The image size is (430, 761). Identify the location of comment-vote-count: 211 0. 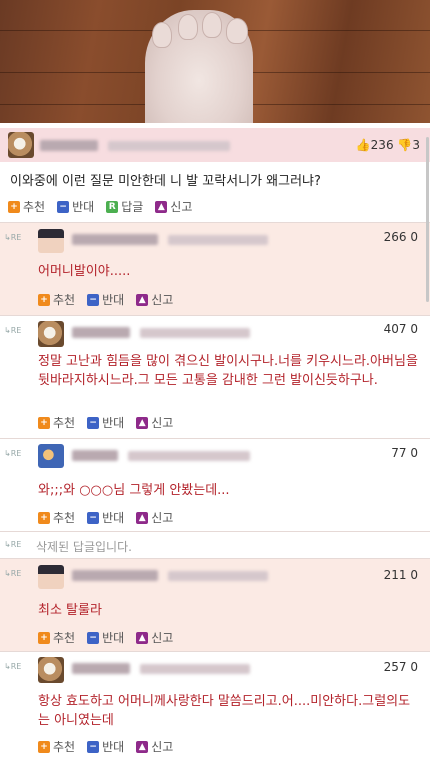
(400, 575).